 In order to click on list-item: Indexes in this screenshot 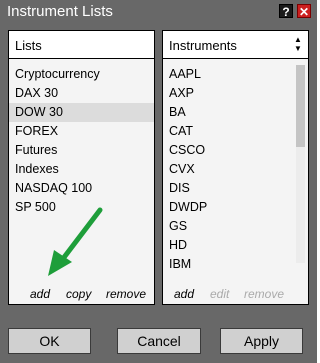, I will do `click(81, 169)`.